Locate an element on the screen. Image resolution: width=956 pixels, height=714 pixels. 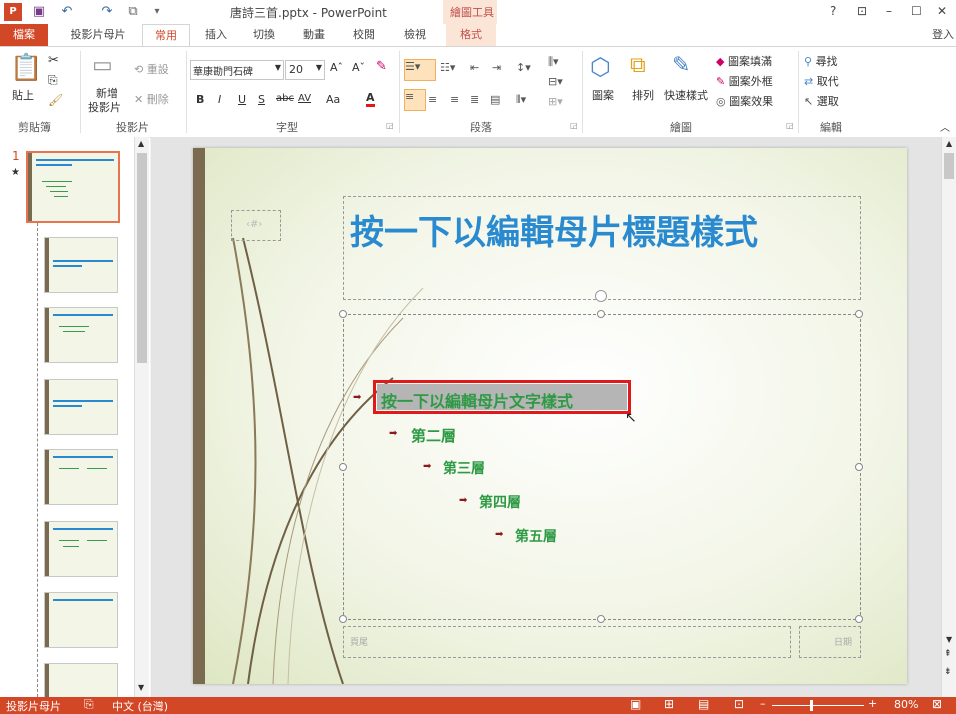
zoom-level: 80% is located at coordinates (906, 704).